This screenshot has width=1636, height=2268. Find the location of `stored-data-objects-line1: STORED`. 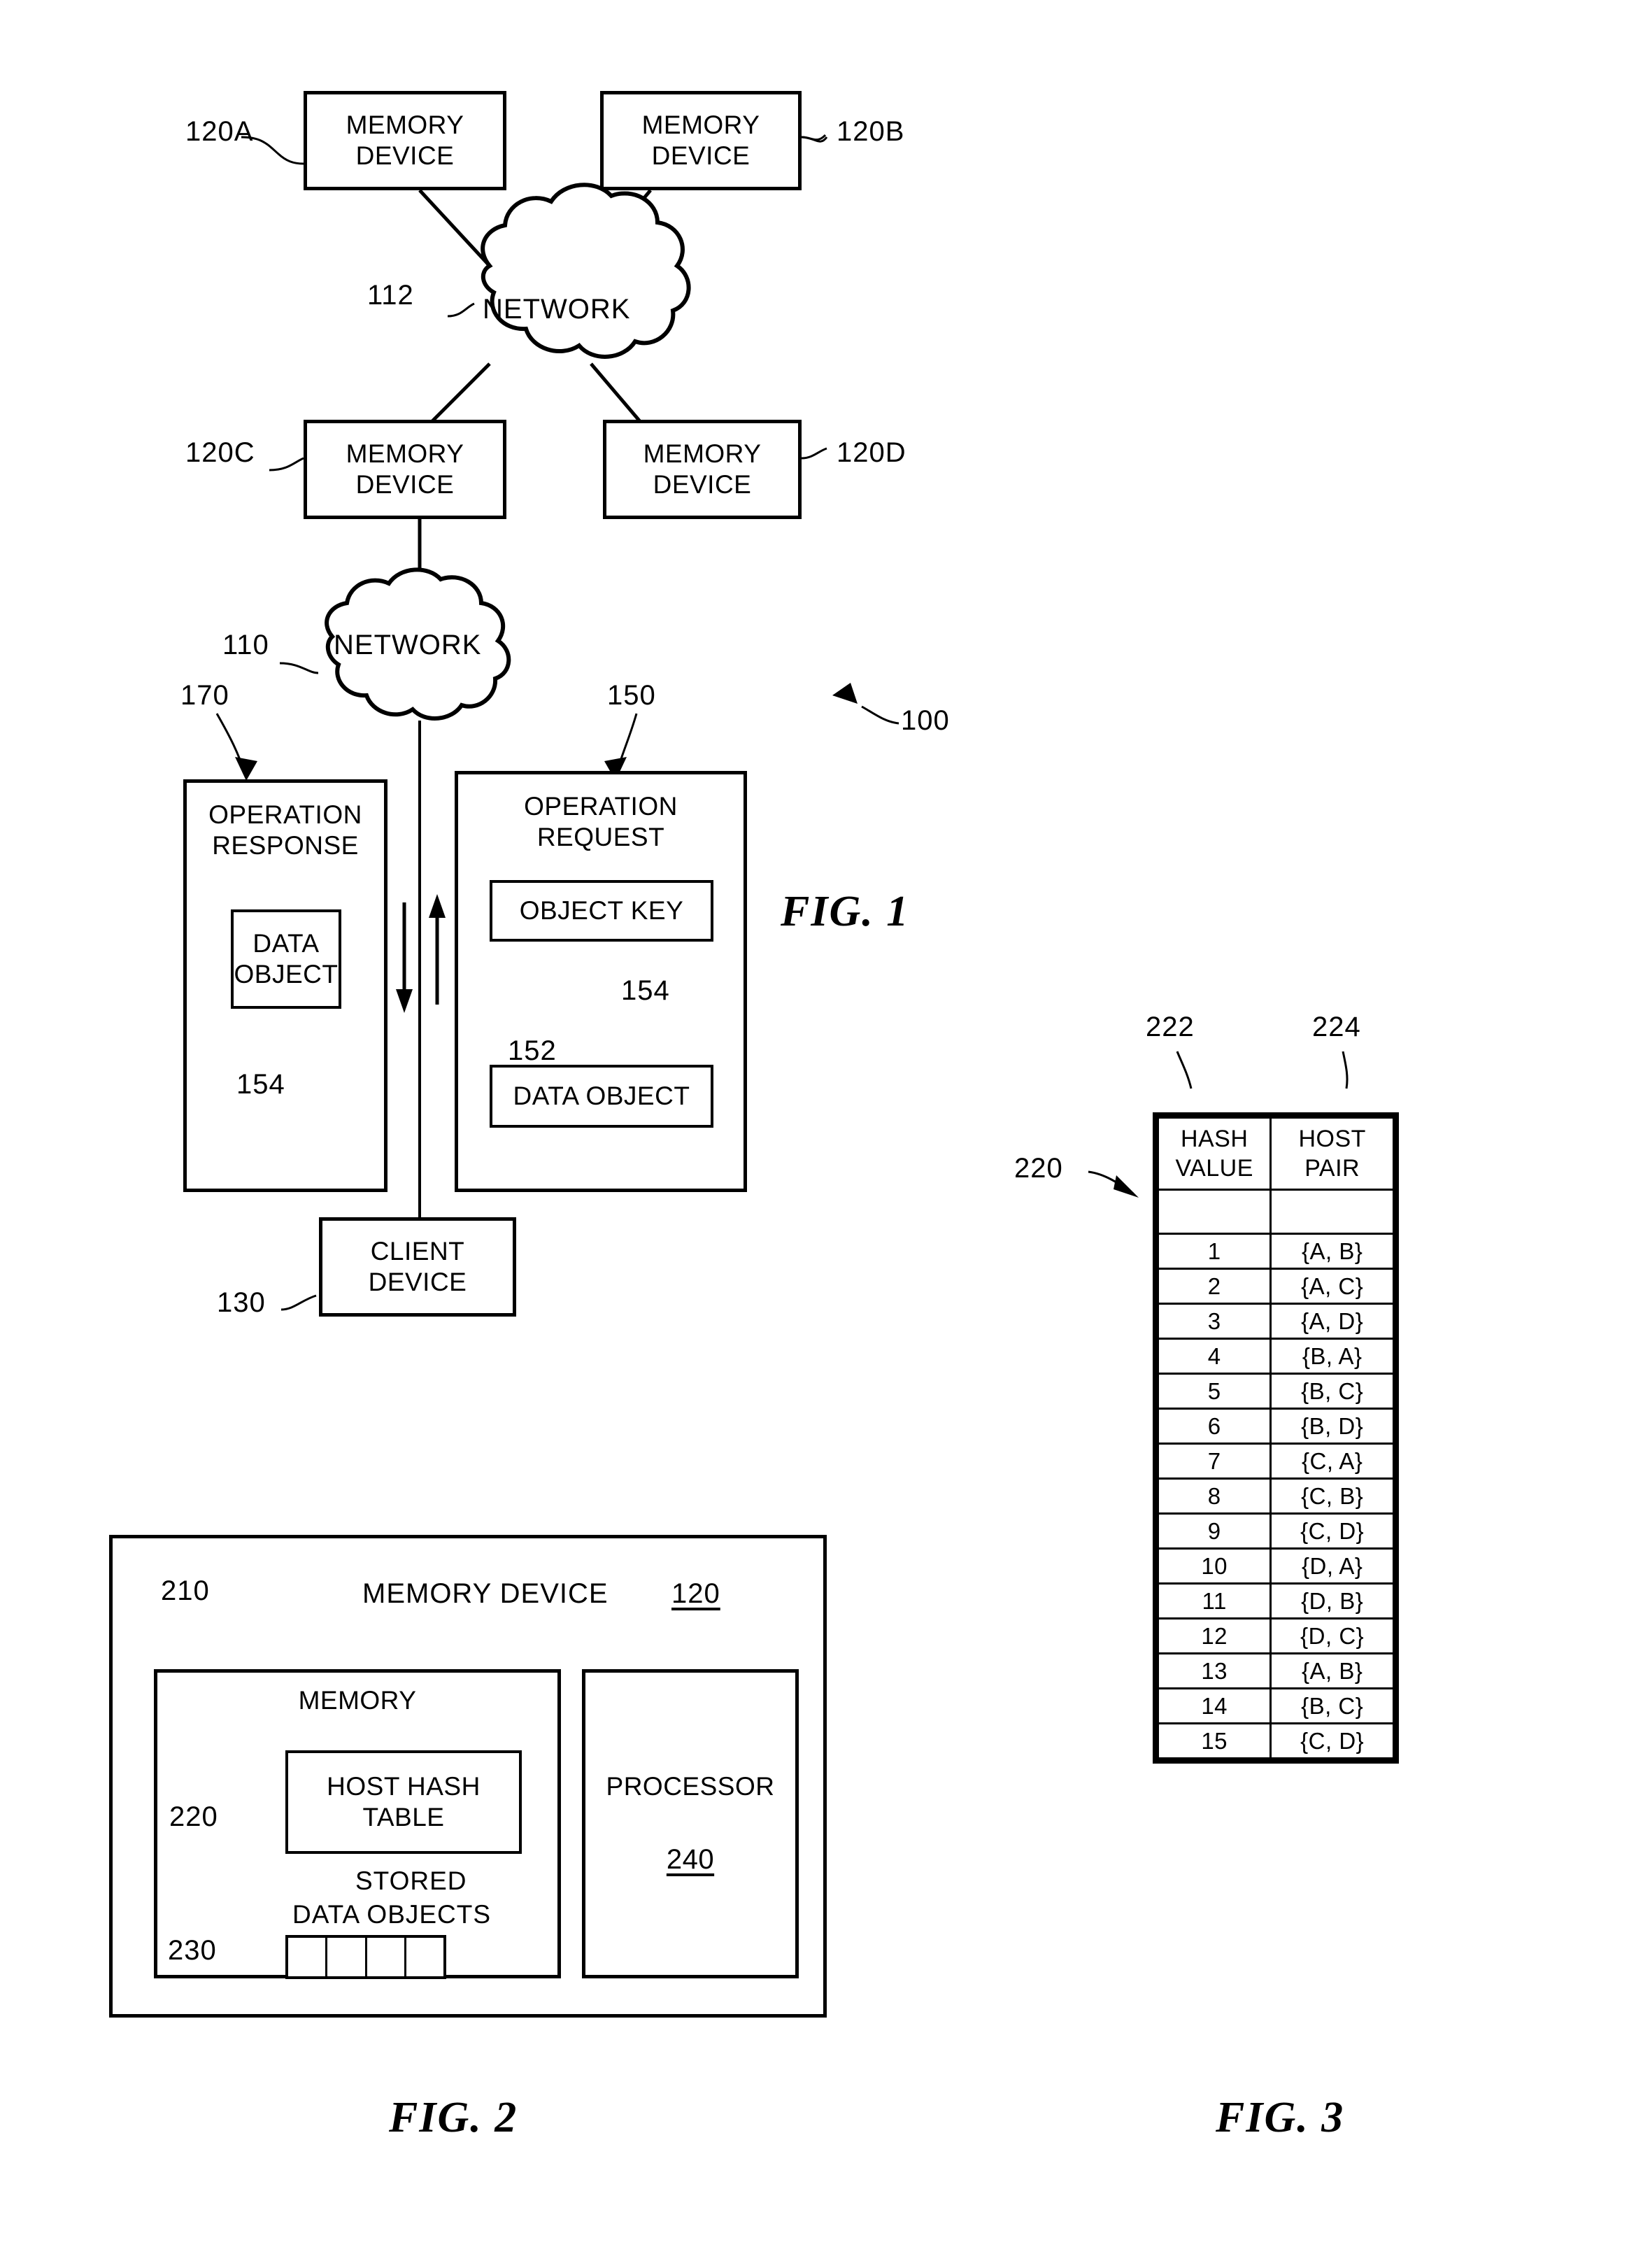

stored-data-objects-line1: STORED is located at coordinates (411, 1880).